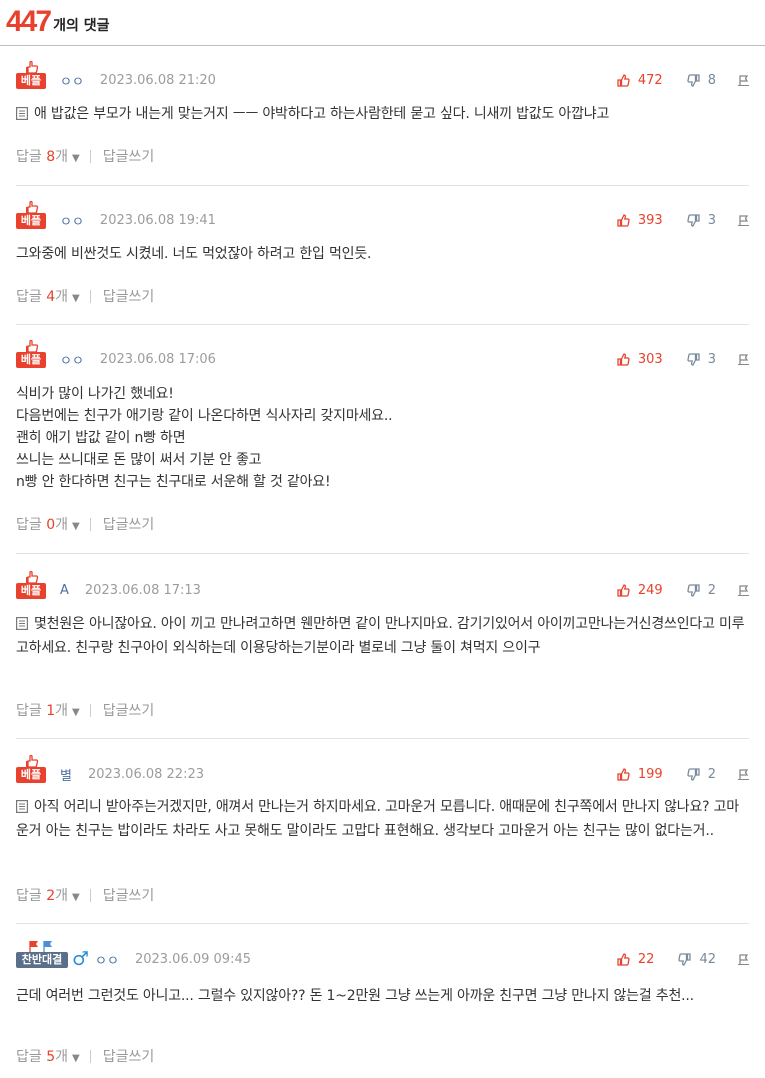 The height and width of the screenshot is (1078, 765). I want to click on like-count: 199, so click(650, 774).